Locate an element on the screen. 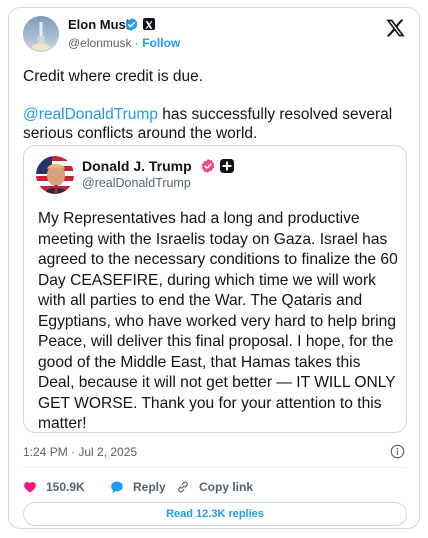 The image size is (428, 538). mention-link: @realDonaldTrump is located at coordinates (90, 114).